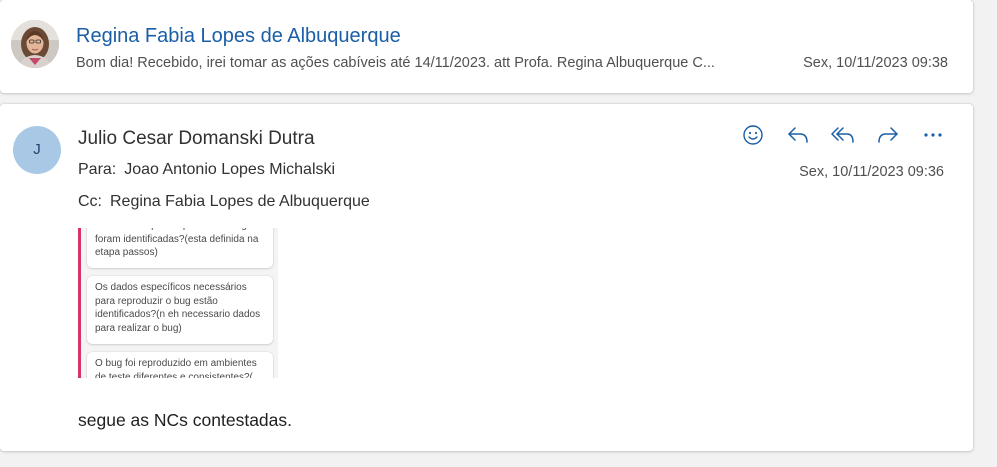 Image resolution: width=997 pixels, height=467 pixels. What do you see at coordinates (185, 420) in the screenshot?
I see `message-body: segue as NCs contestadas.` at bounding box center [185, 420].